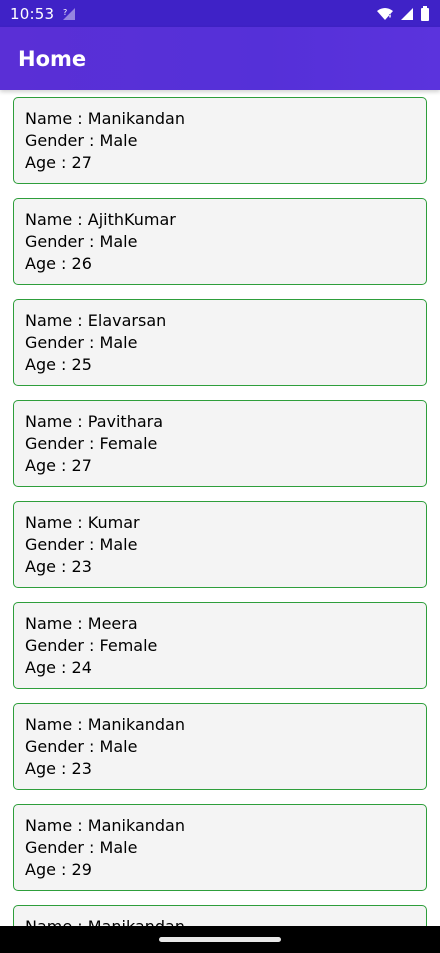 This screenshot has height=953, width=440. I want to click on person-age: Age : 25, so click(58, 364).